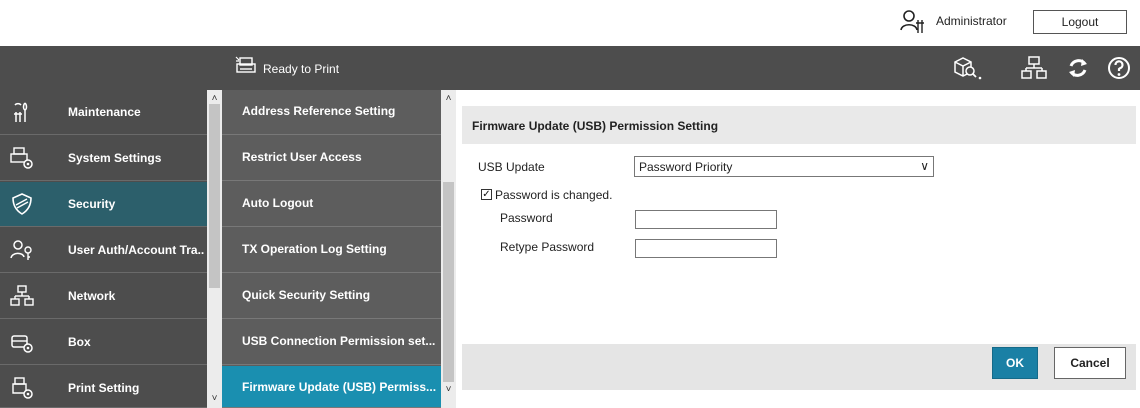  Describe the element at coordinates (22, 204) in the screenshot. I see `shield-icon` at that location.